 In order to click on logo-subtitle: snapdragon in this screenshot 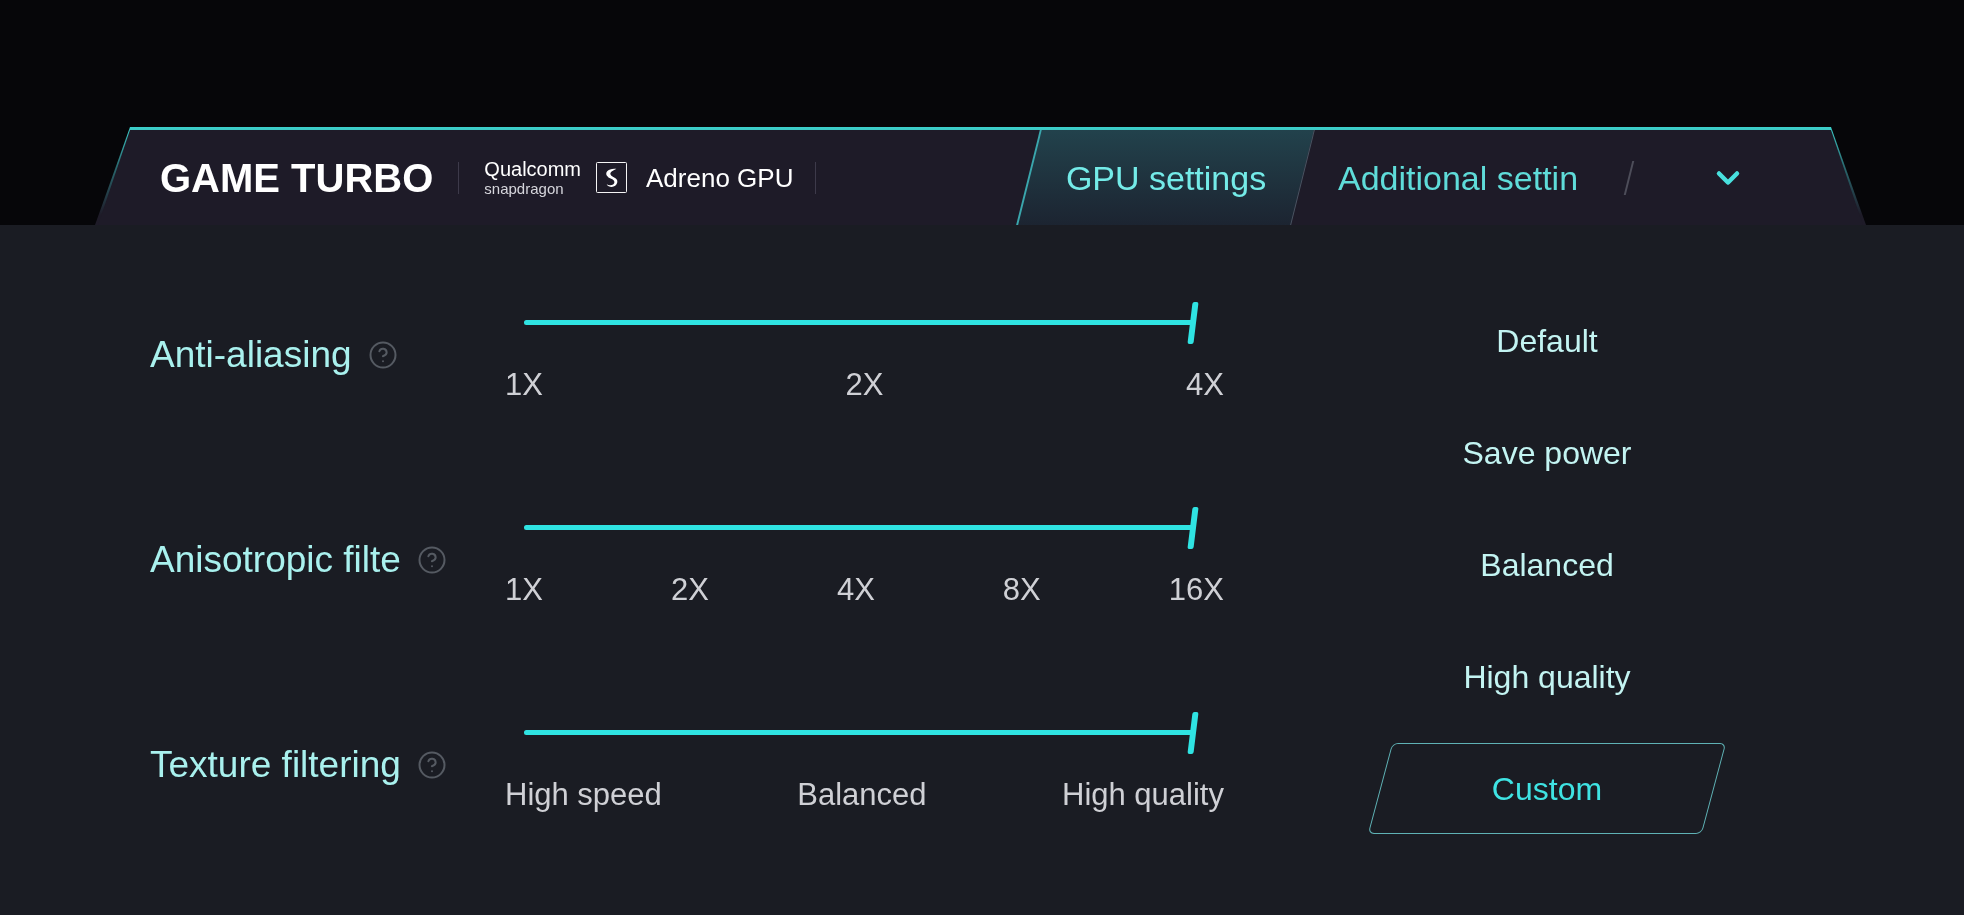, I will do `click(524, 188)`.